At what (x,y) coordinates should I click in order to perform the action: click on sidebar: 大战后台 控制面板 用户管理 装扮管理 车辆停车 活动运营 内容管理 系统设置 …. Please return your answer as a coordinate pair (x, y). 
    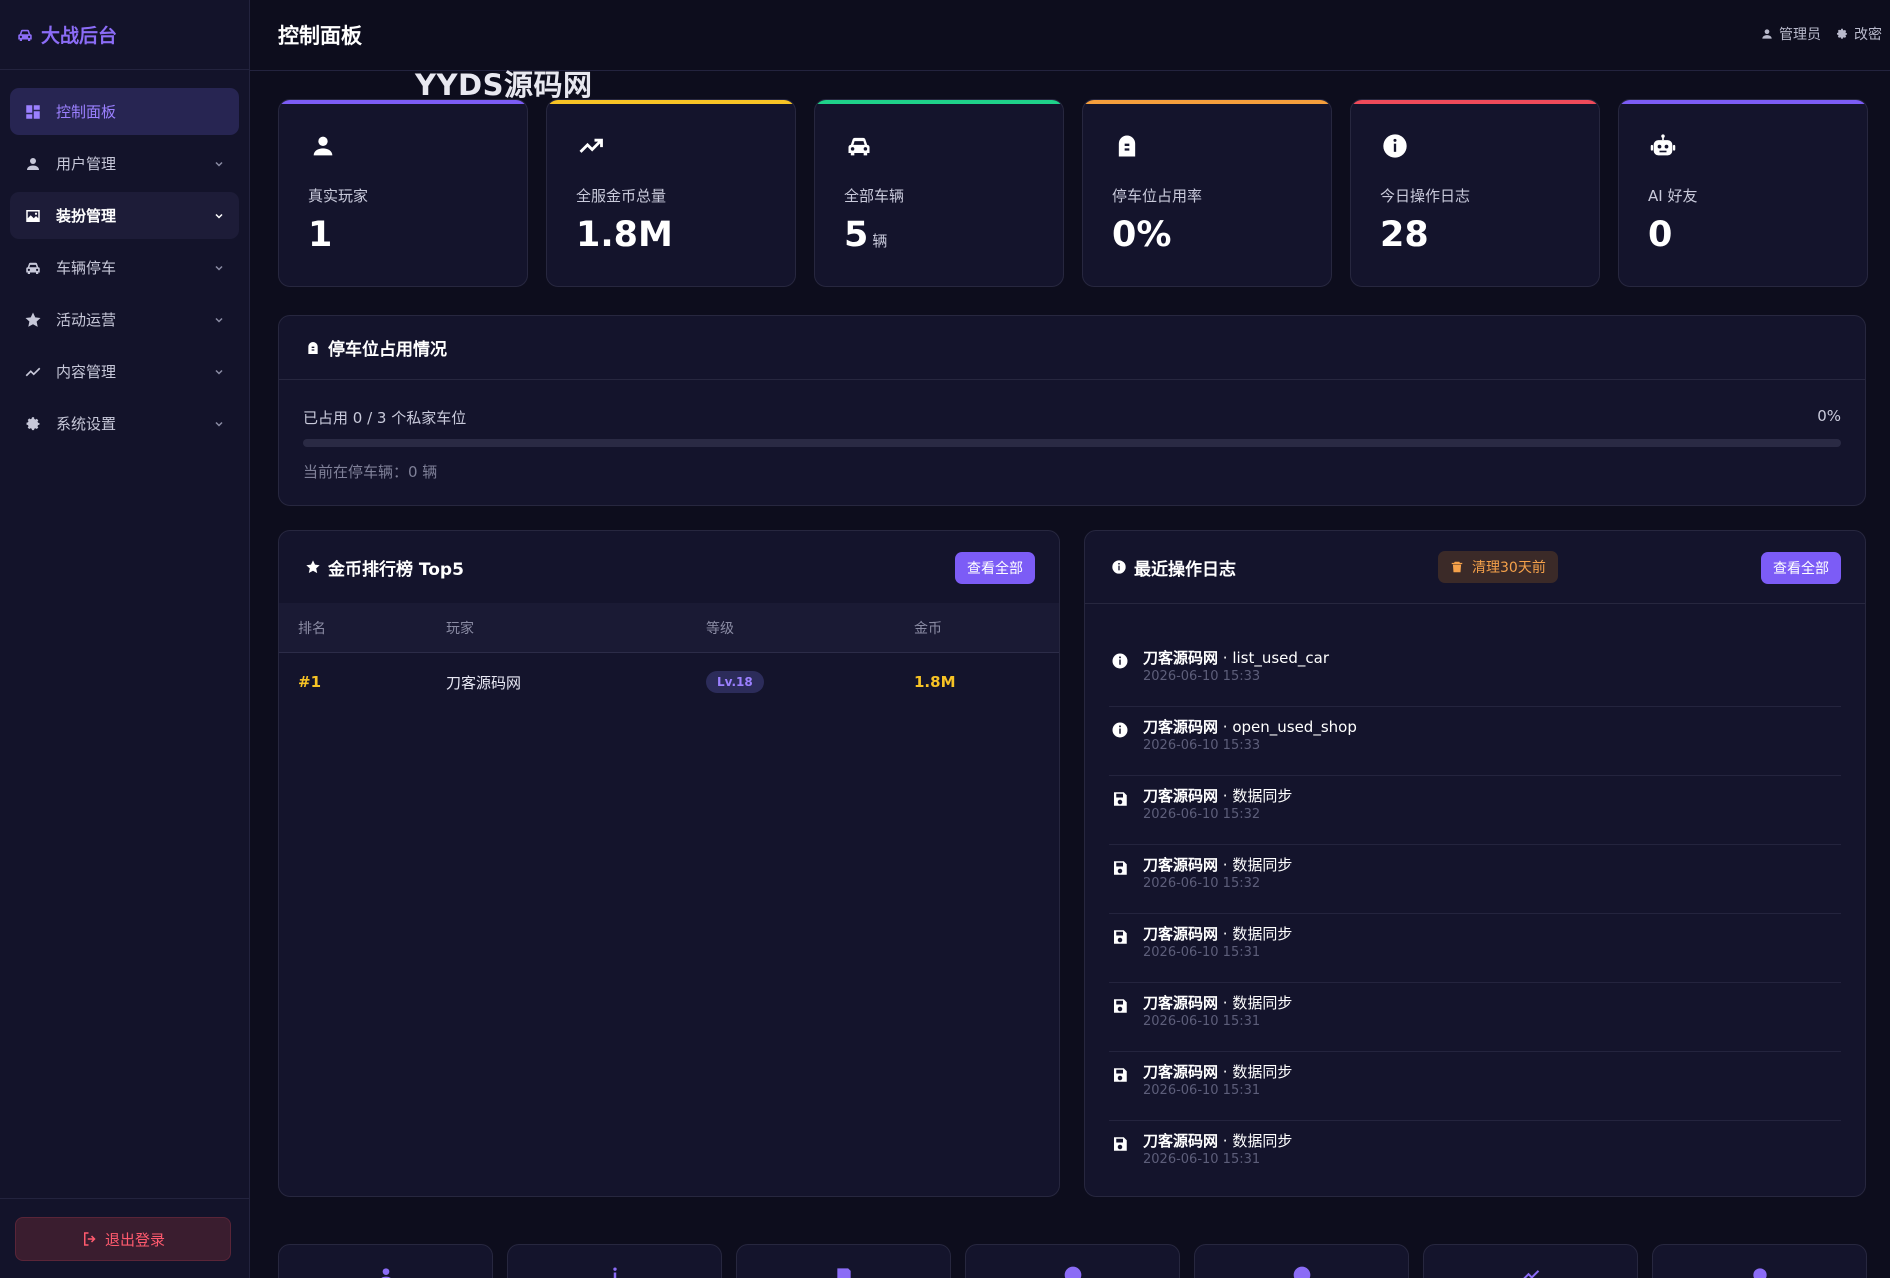
    Looking at the image, I should click on (125, 639).